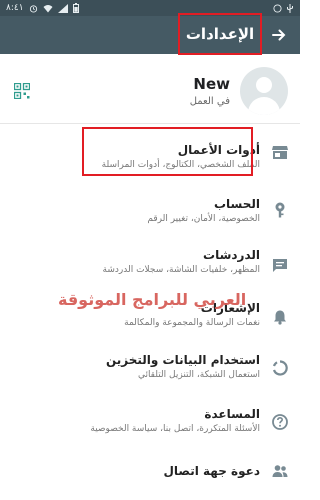 The height and width of the screenshot is (500, 320). Describe the element at coordinates (48, 8) in the screenshot. I see `wifi-icon` at that location.